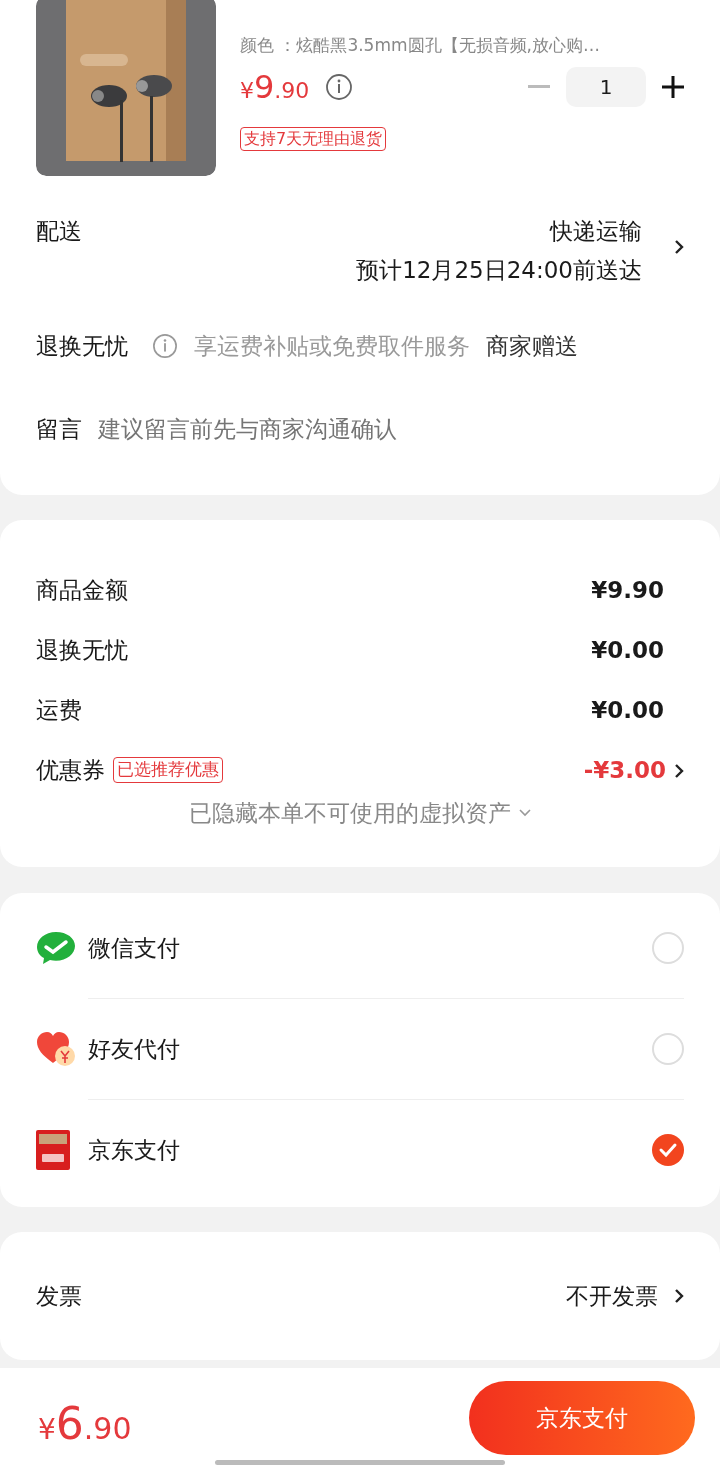 The width and height of the screenshot is (720, 1468). What do you see at coordinates (168, 770) in the screenshot?
I see `coupon-tag: 已选推荐优惠` at bounding box center [168, 770].